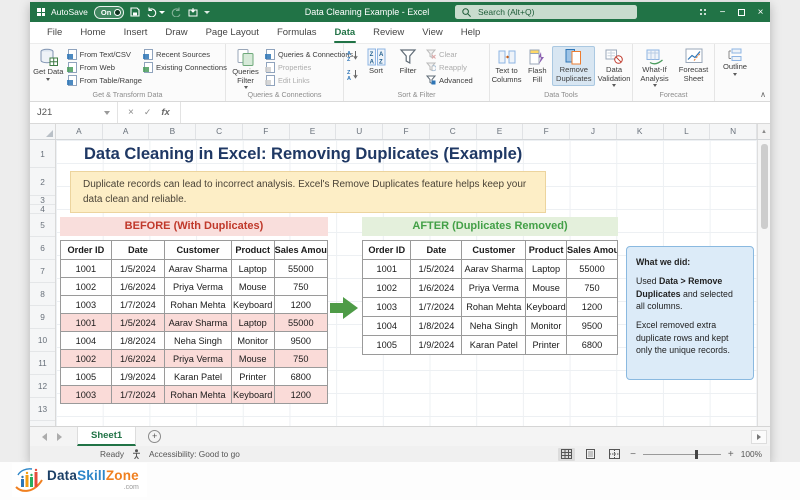  Describe the element at coordinates (551, 12) in the screenshot. I see `search-input` at that location.